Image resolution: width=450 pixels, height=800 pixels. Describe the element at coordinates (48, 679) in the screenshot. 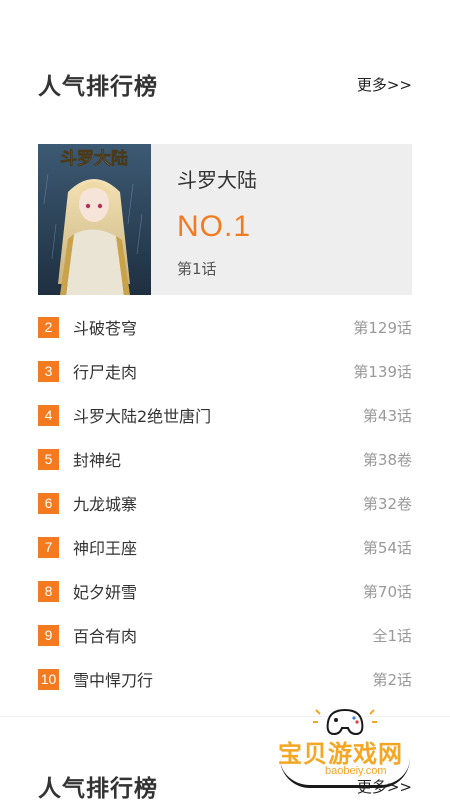

I see `rank-badge: 10` at that location.